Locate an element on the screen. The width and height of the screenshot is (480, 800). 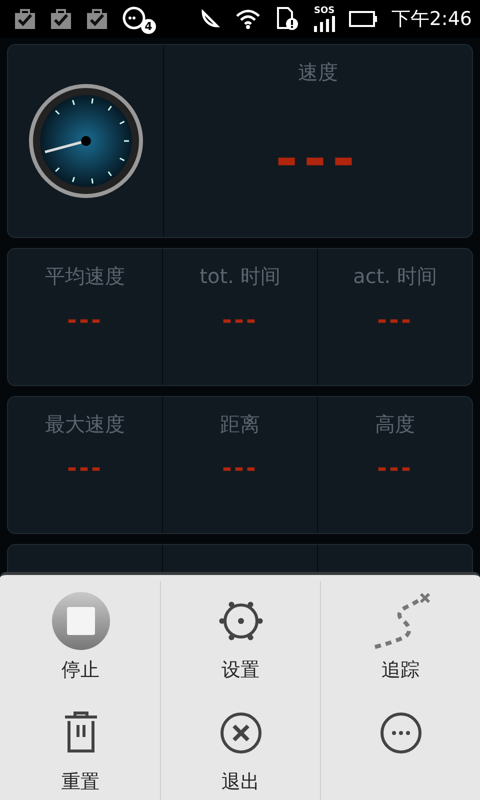
clock-time: 下午2:46 is located at coordinates (431, 19).